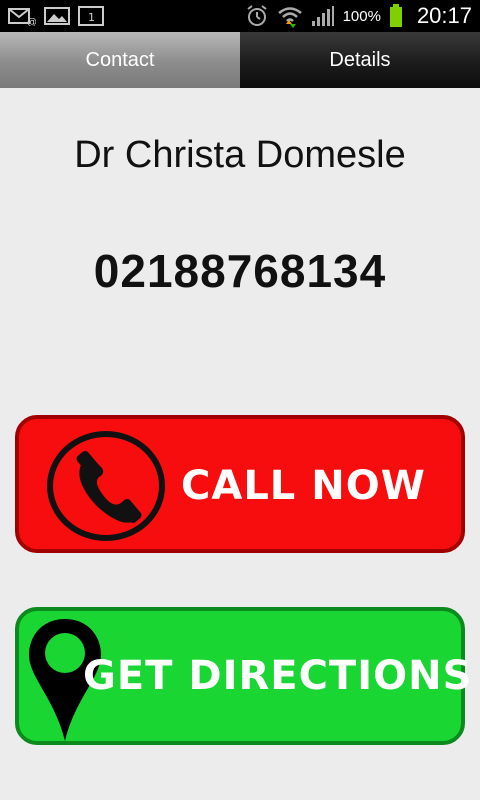 The width and height of the screenshot is (480, 800). What do you see at coordinates (240, 271) in the screenshot?
I see `phone-number: 02188768134` at bounding box center [240, 271].